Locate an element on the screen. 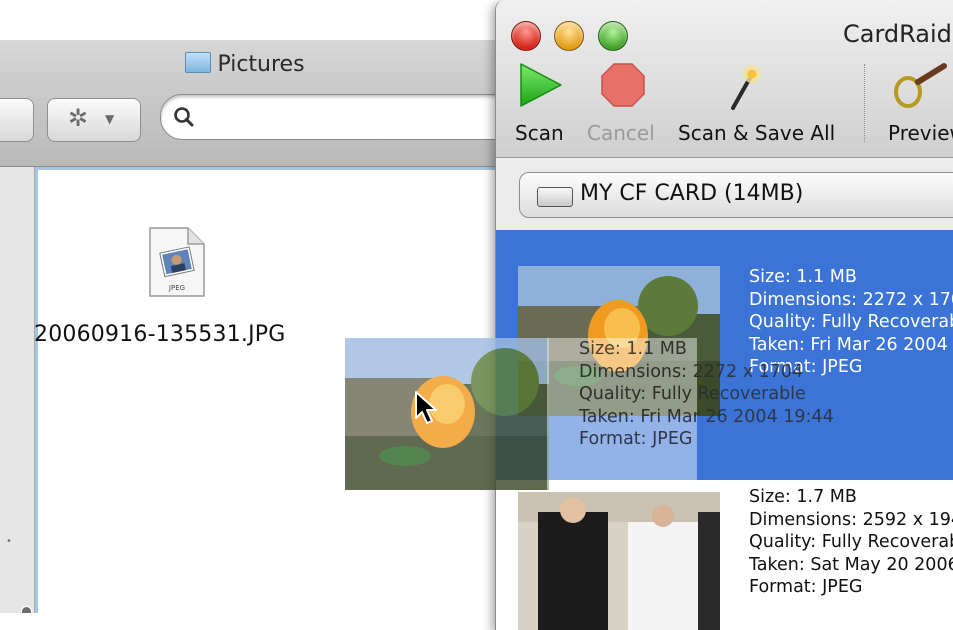  photo-size: Size: 1.7 MB is located at coordinates (803, 497).